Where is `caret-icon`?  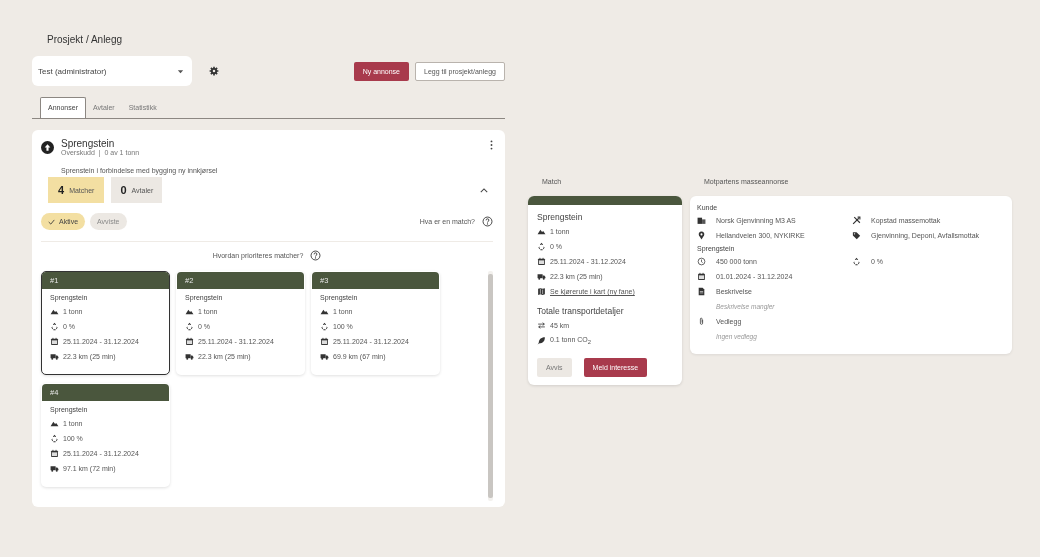
caret-icon is located at coordinates (180, 71).